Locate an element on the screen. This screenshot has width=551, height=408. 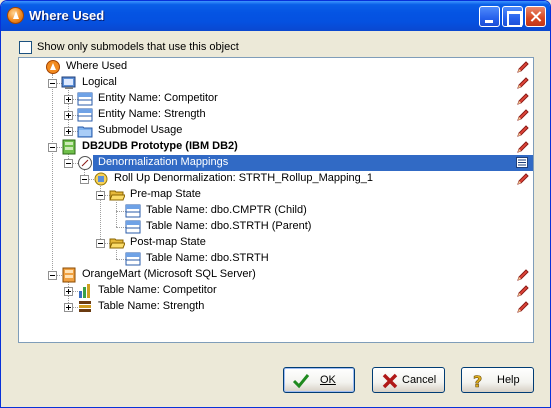
folder-icon is located at coordinates (85, 132).